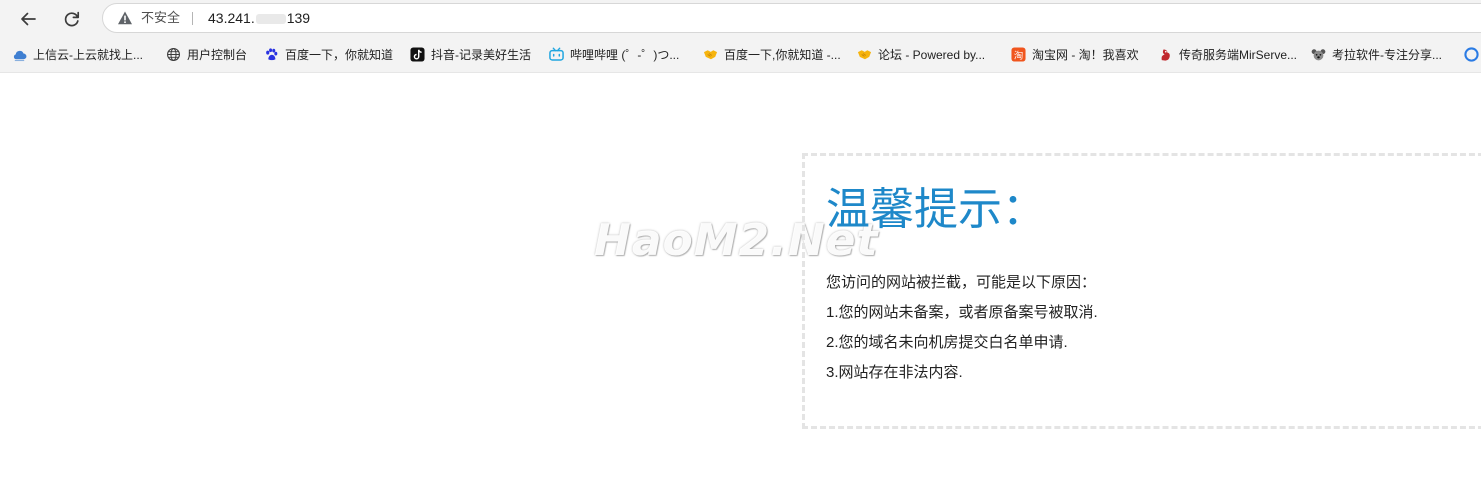 Image resolution: width=1481 pixels, height=483 pixels. Describe the element at coordinates (217, 54) in the screenshot. I see `bookmark-label: 用户控制台` at that location.